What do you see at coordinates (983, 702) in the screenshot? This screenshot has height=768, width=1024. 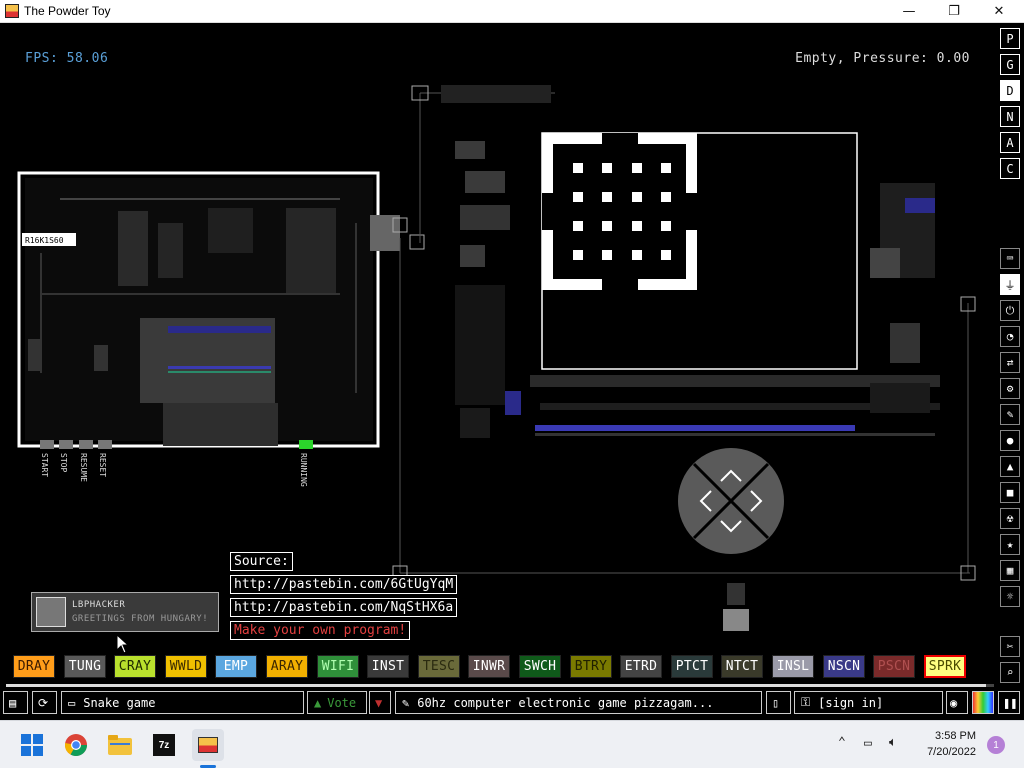 I see `render-options-button` at bounding box center [983, 702].